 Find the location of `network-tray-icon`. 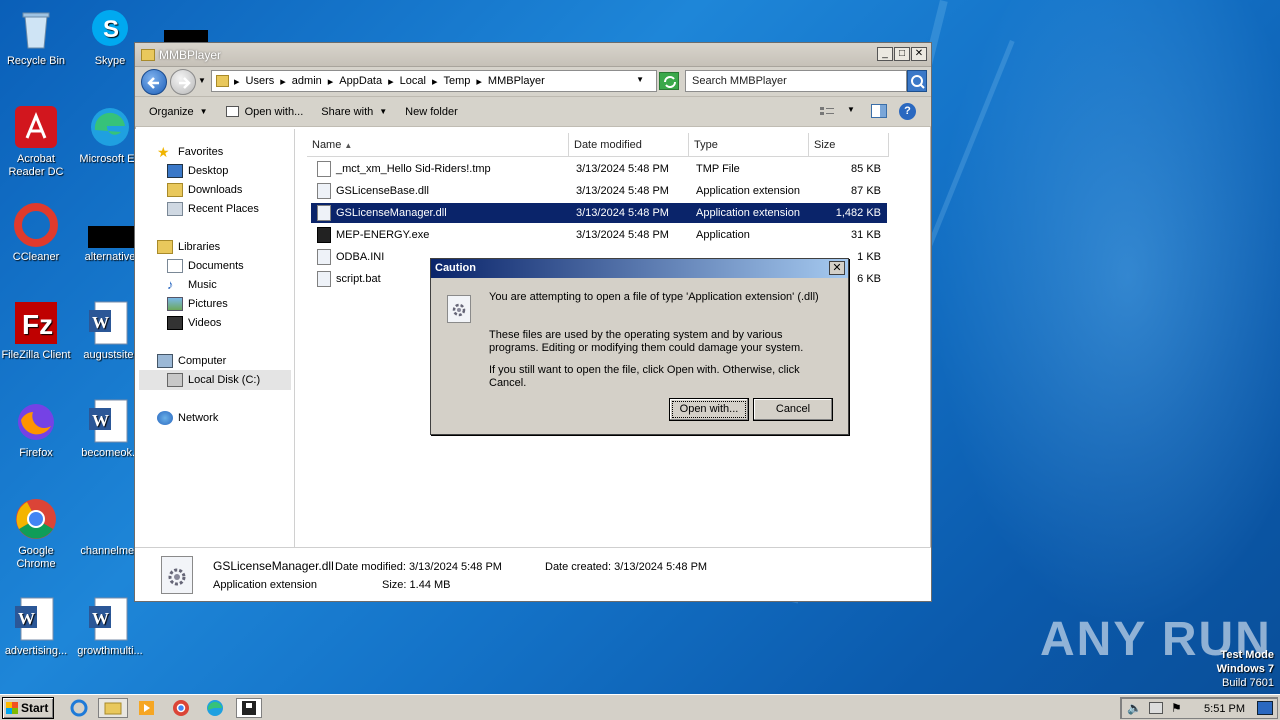

network-tray-icon is located at coordinates (1156, 708).